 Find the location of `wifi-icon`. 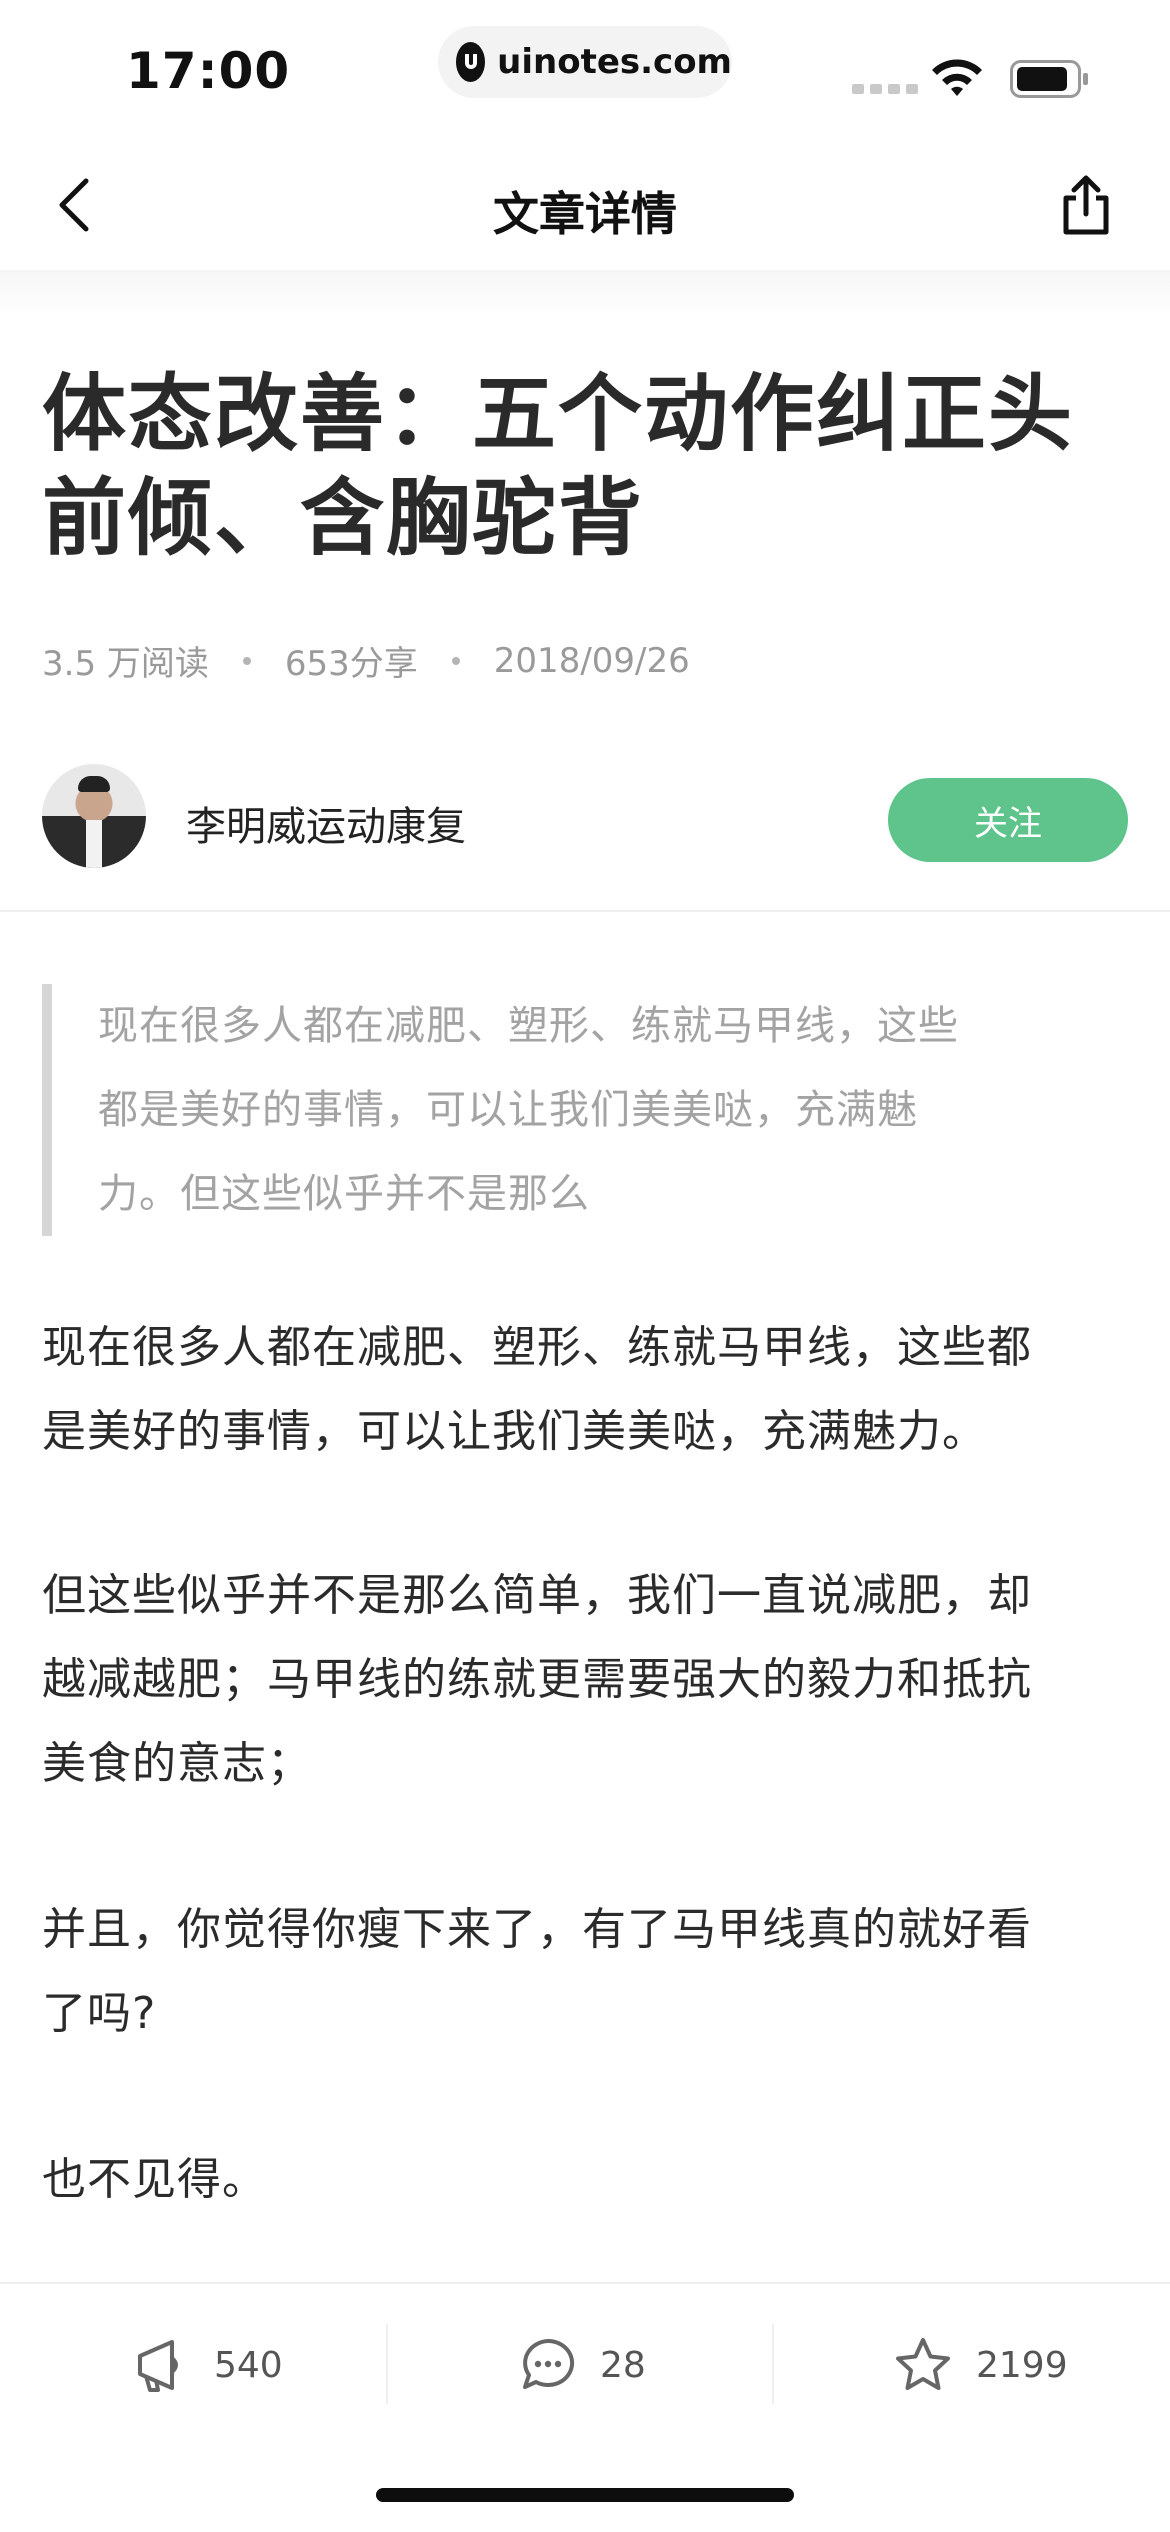

wifi-icon is located at coordinates (957, 77).